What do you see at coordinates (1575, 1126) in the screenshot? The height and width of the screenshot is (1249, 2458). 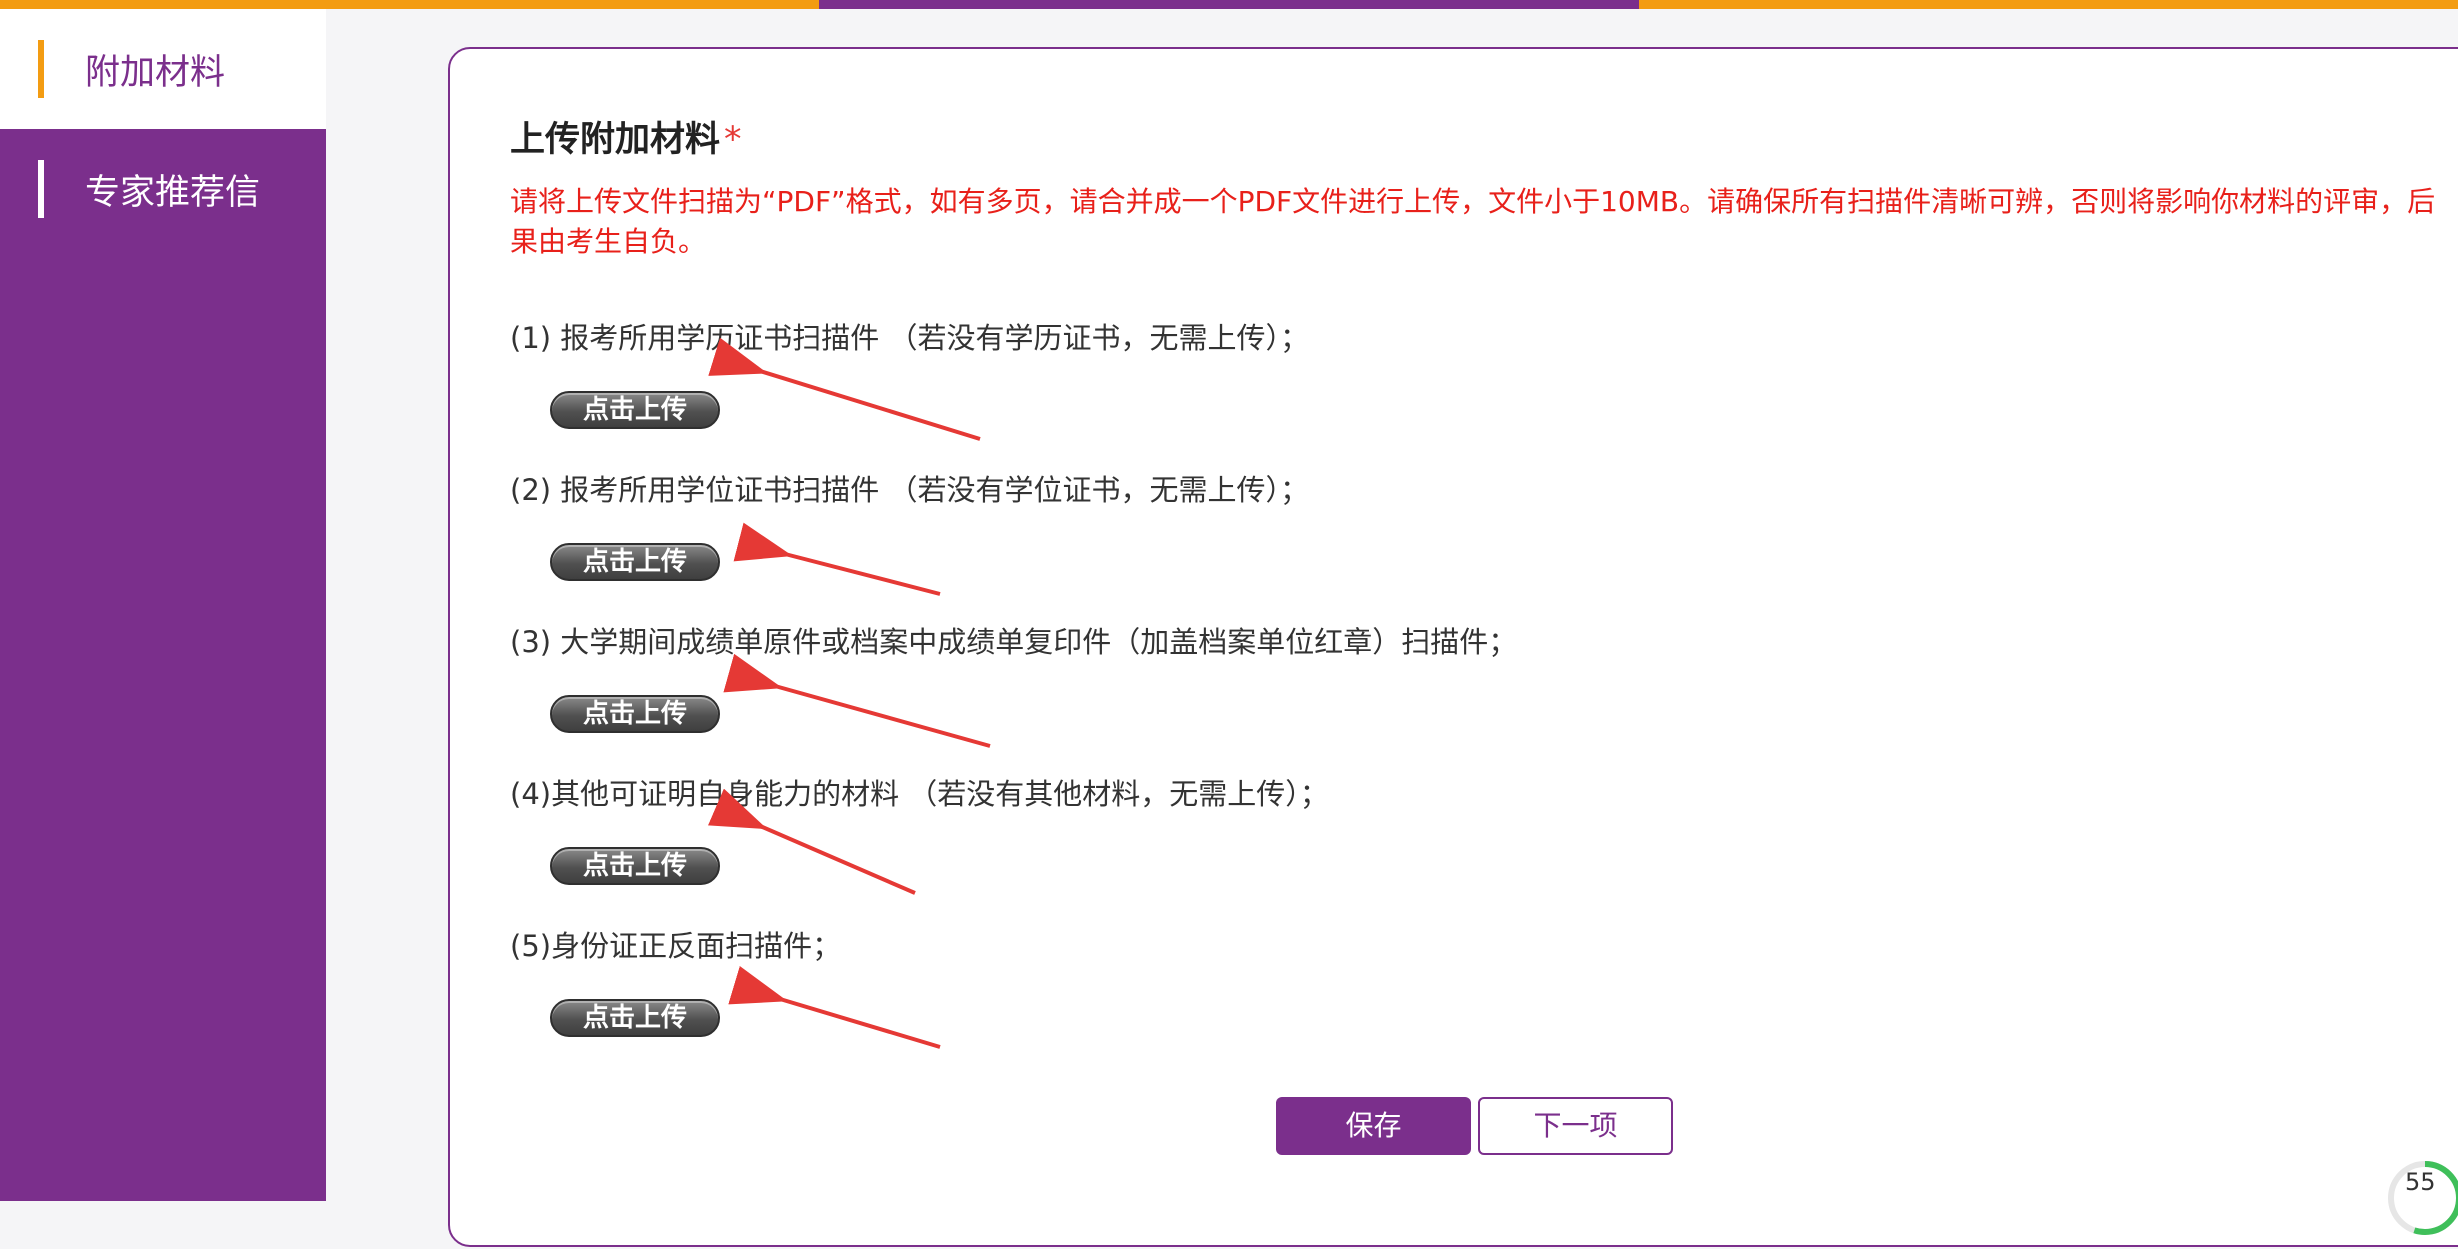 I see `next-button: 下一项` at bounding box center [1575, 1126].